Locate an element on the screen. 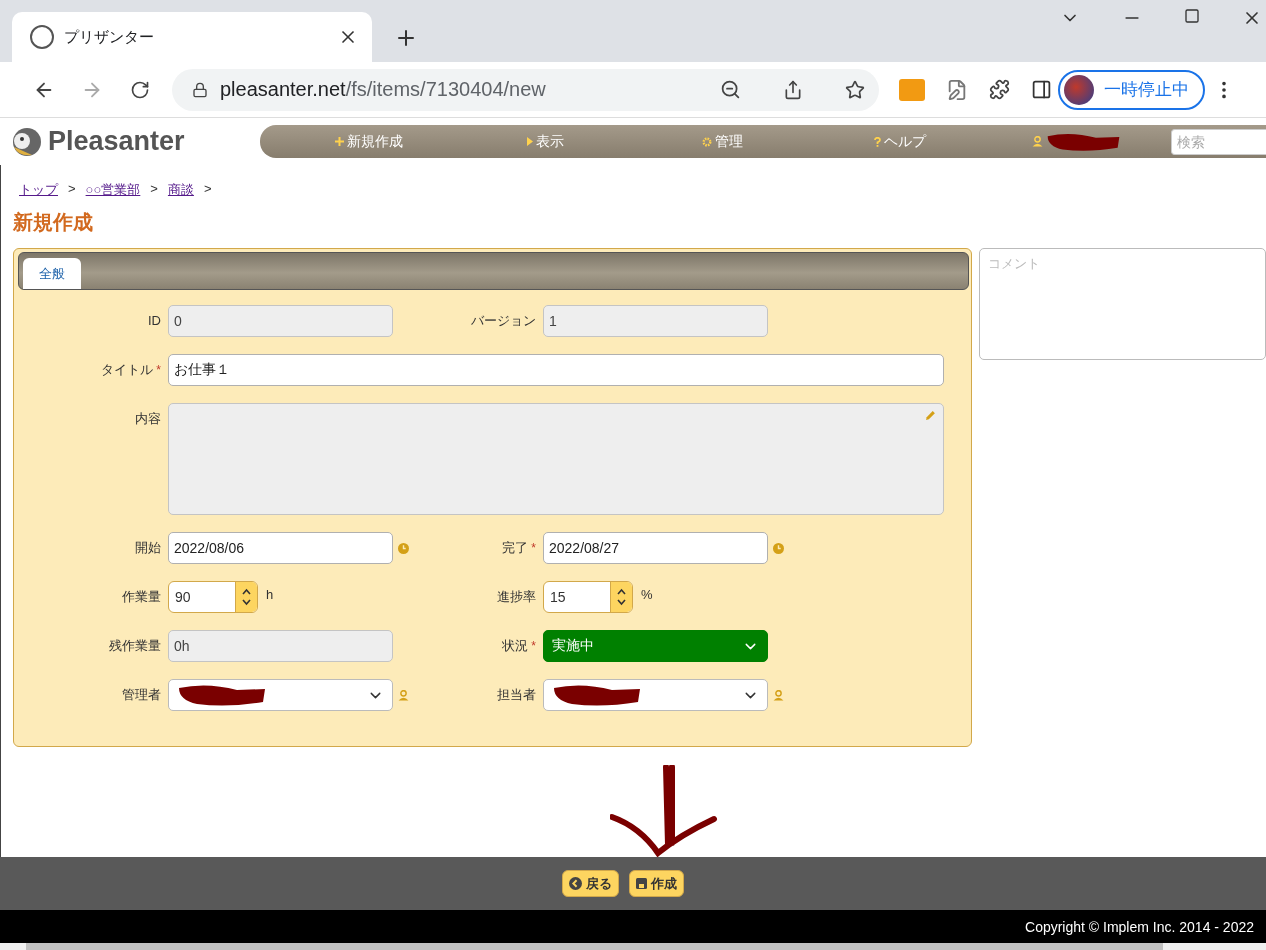 The width and height of the screenshot is (1266, 950). url-host: pleasanter.net is located at coordinates (283, 89).